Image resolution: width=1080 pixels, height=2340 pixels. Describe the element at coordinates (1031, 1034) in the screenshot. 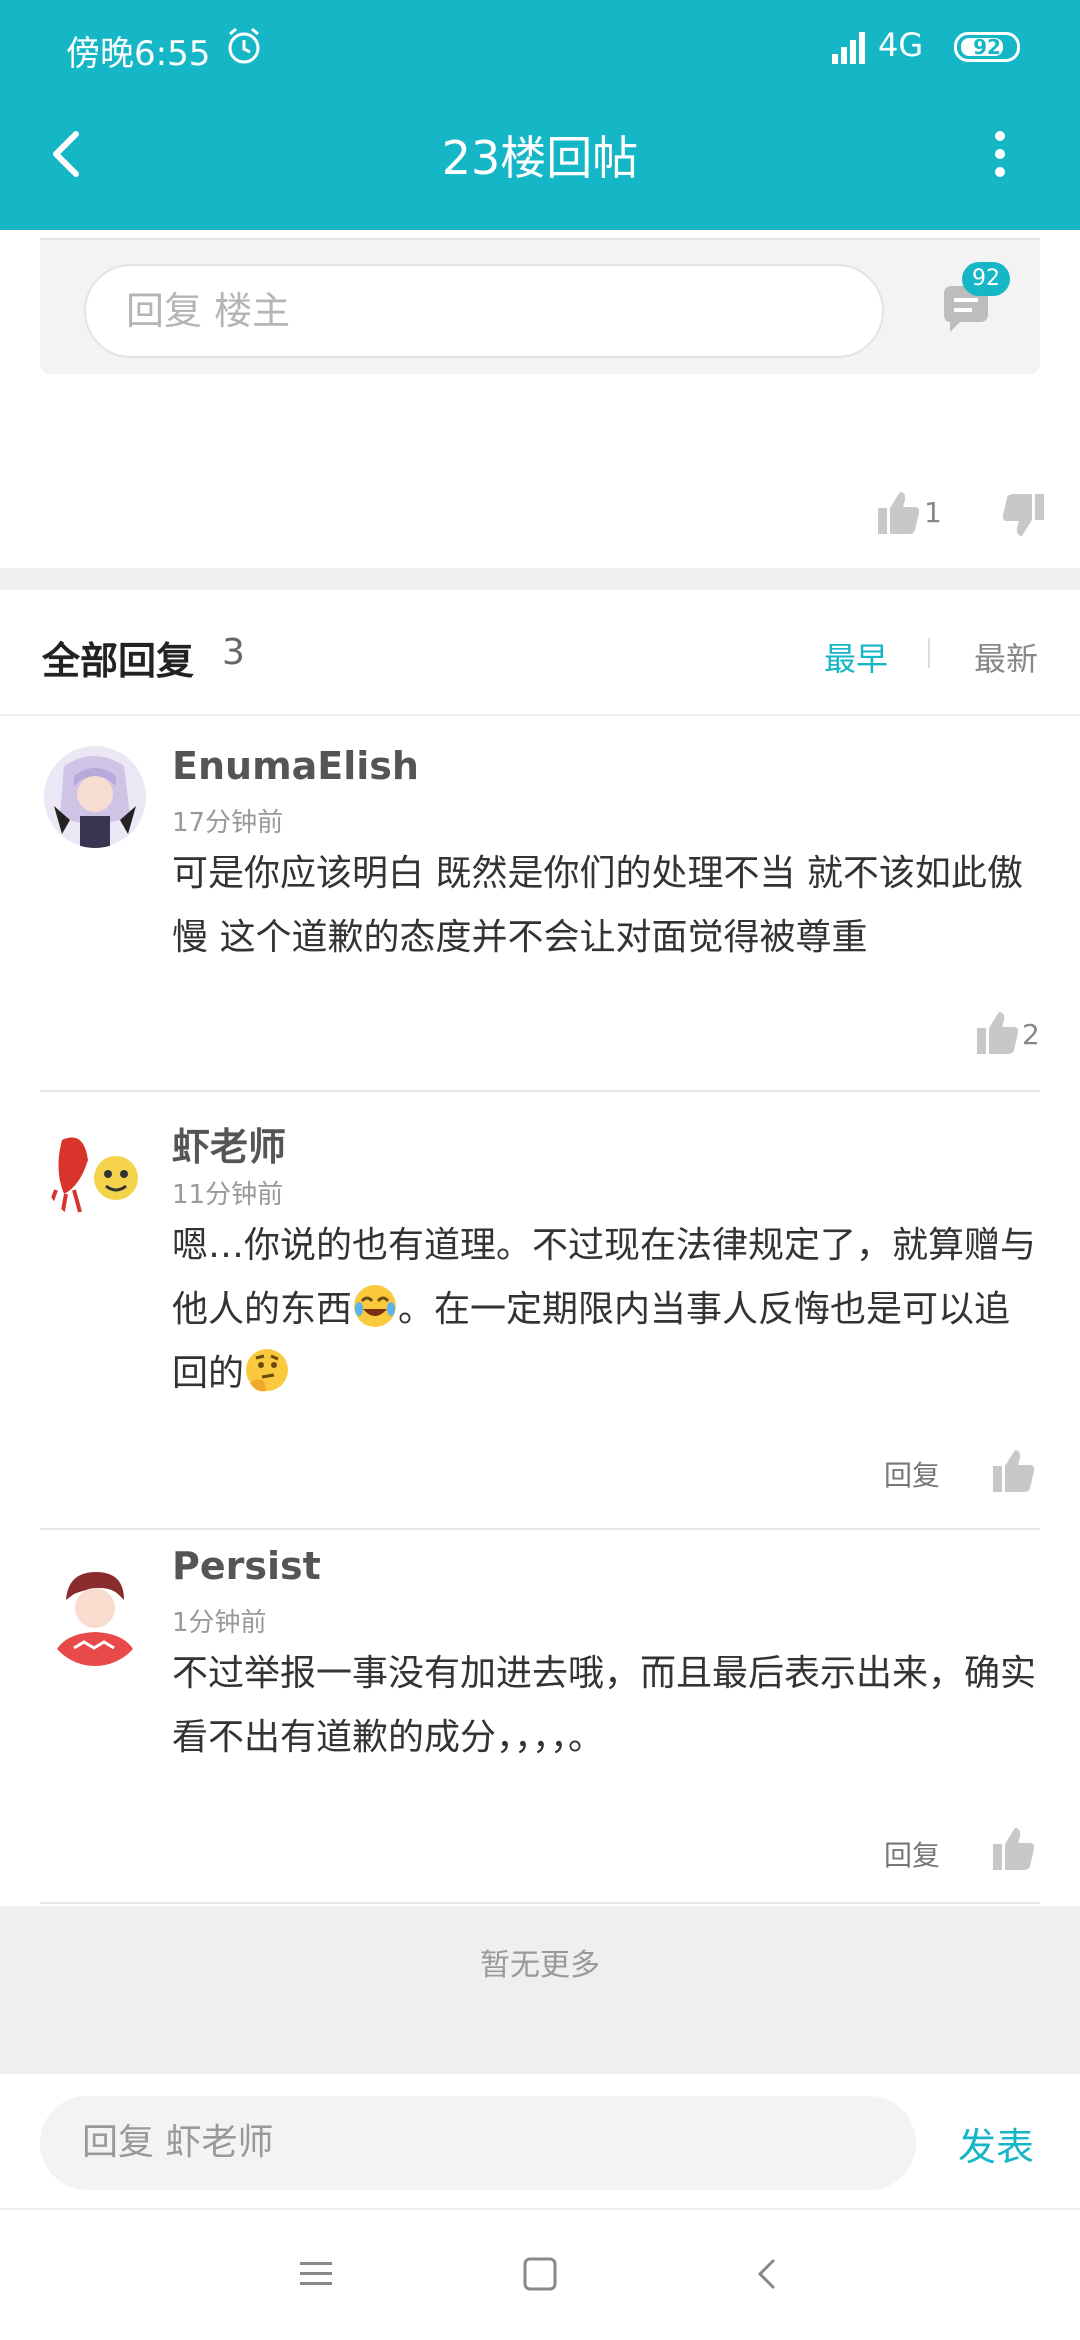

I see `reply-like-count: 2` at that location.